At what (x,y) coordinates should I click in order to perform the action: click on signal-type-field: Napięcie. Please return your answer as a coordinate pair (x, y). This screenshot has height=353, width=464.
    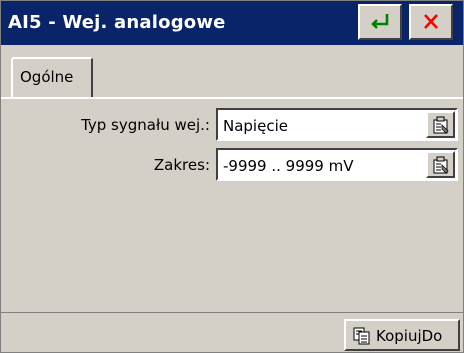
    Looking at the image, I should click on (337, 124).